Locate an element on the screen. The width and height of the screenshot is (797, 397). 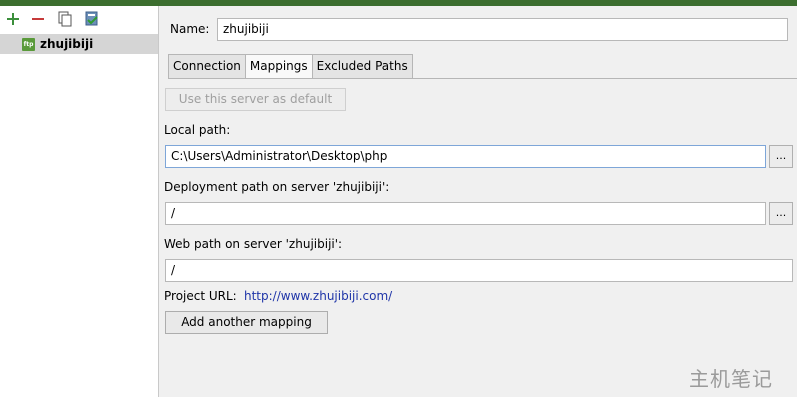
deployment-path-field: / is located at coordinates (465, 213).